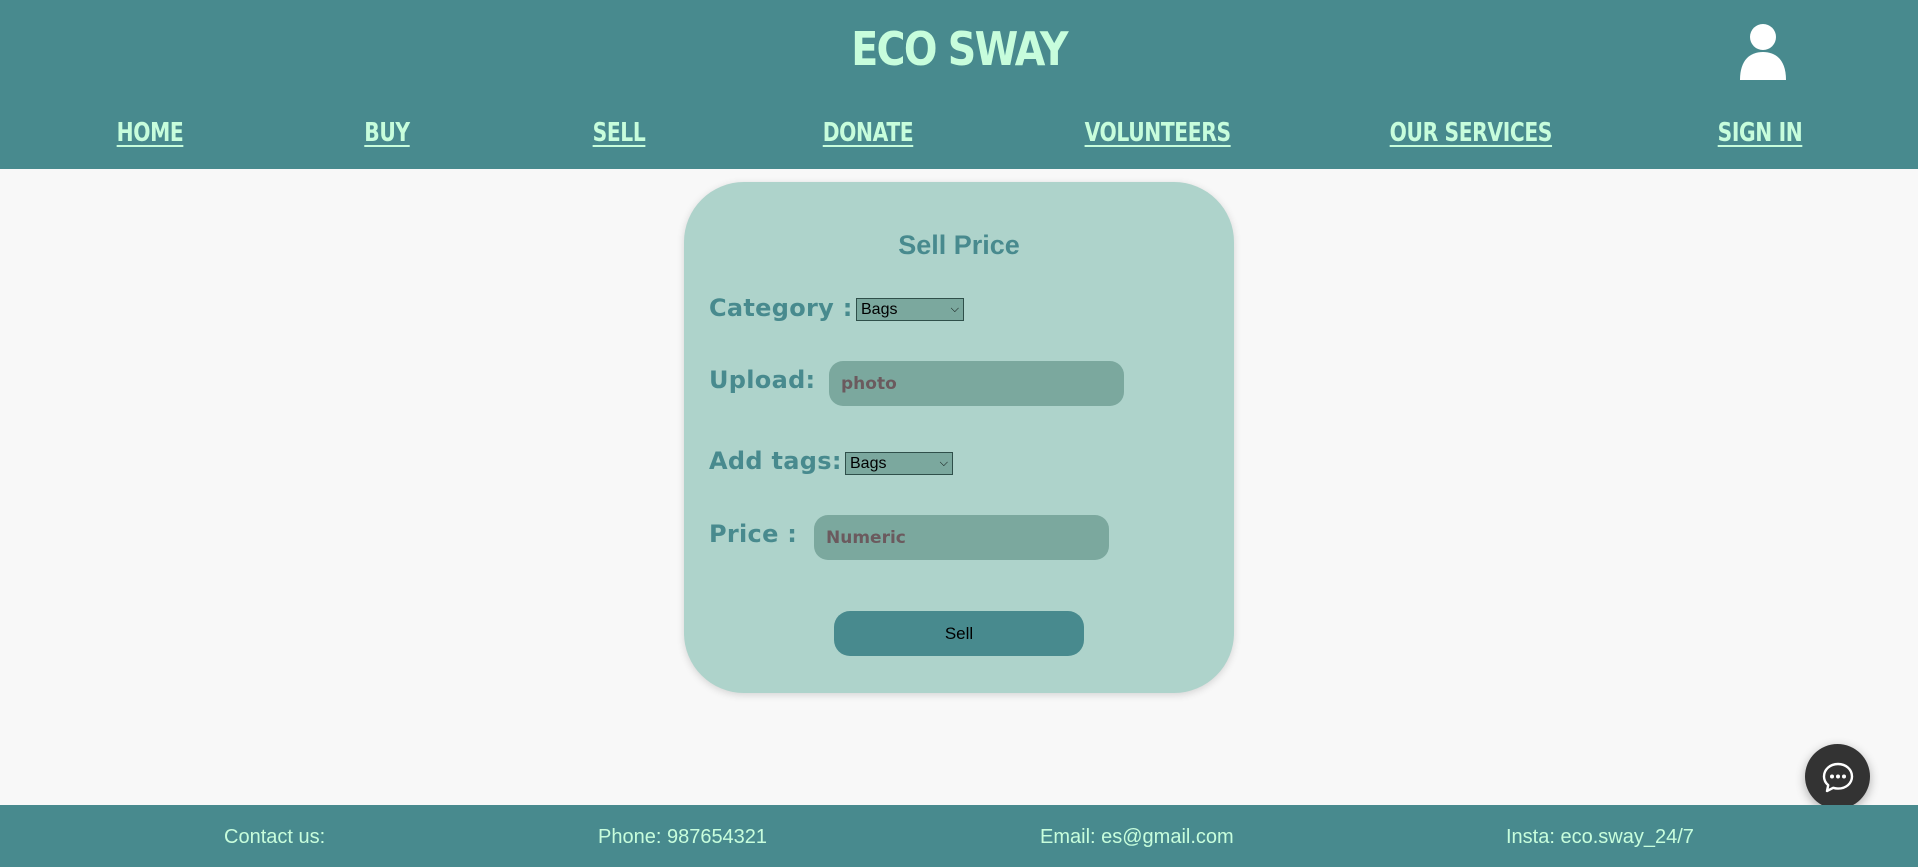 This screenshot has width=1918, height=867. What do you see at coordinates (1471, 133) in the screenshot?
I see `nav-our-services: OUR SERVICES` at bounding box center [1471, 133].